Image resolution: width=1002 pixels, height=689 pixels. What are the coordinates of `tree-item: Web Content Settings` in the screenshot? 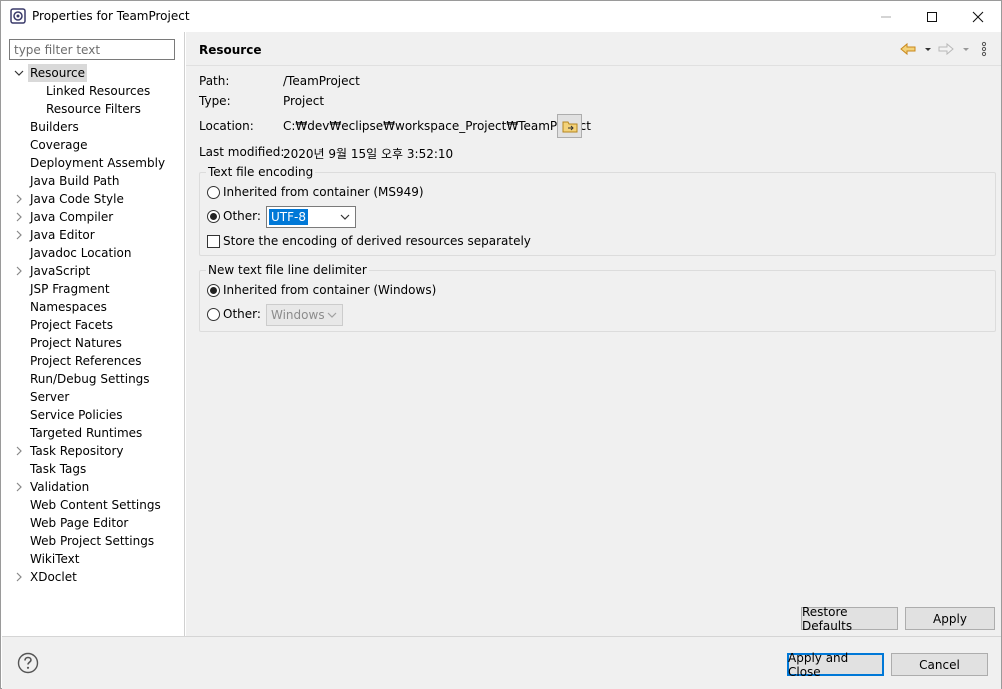 It's located at (93, 505).